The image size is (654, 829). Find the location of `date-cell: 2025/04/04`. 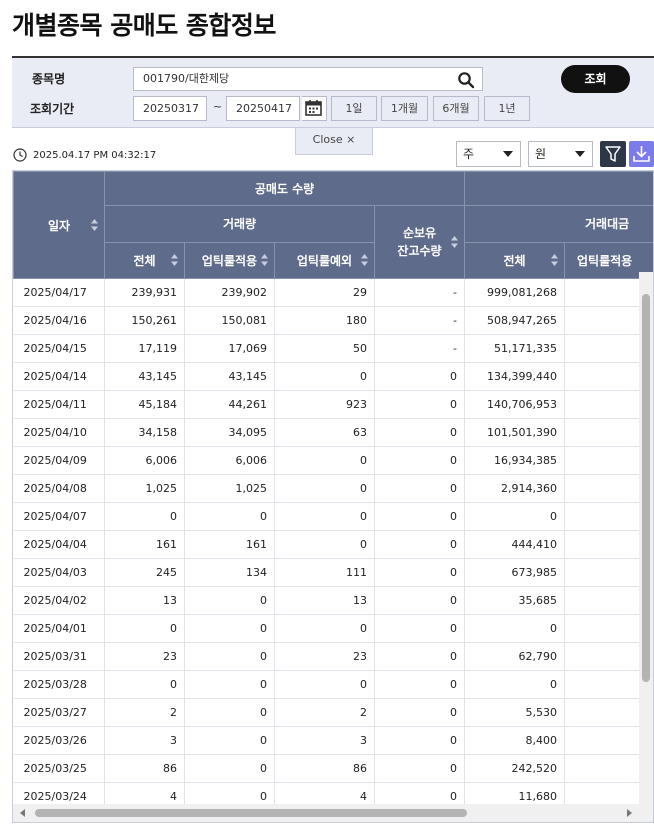

date-cell: 2025/04/04 is located at coordinates (59, 544).